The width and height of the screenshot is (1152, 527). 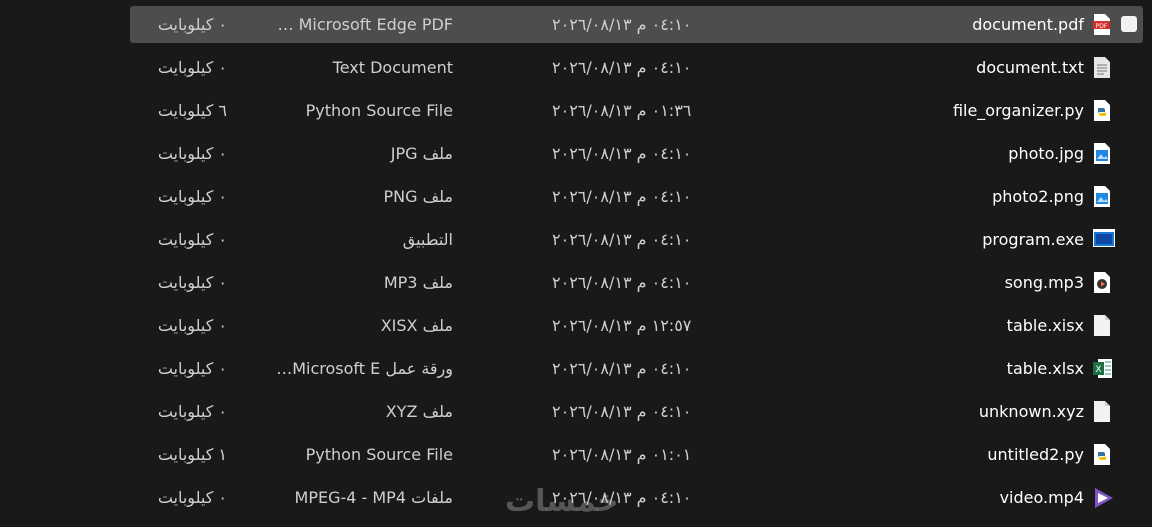 I want to click on file-name: document.pdf, so click(x=1028, y=24).